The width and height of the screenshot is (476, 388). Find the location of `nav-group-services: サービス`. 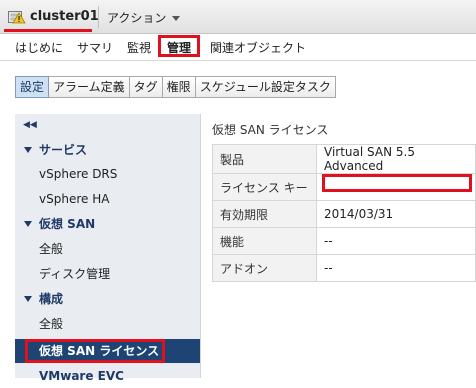

nav-group-services: サービス is located at coordinates (107, 150).